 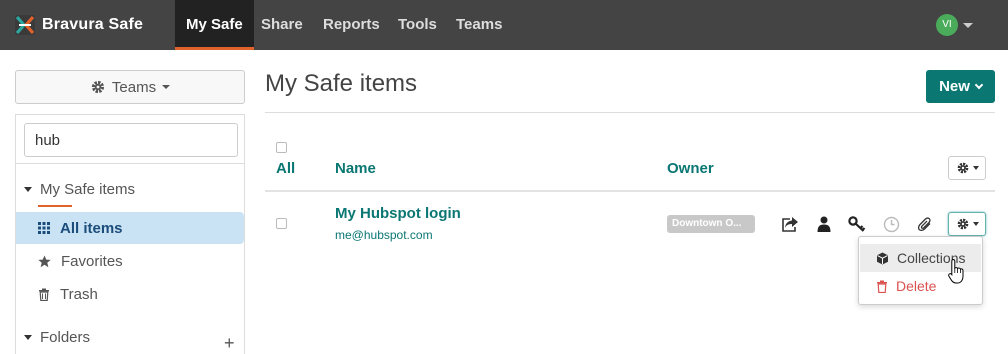 I want to click on paperclip-icon, so click(x=924, y=224).